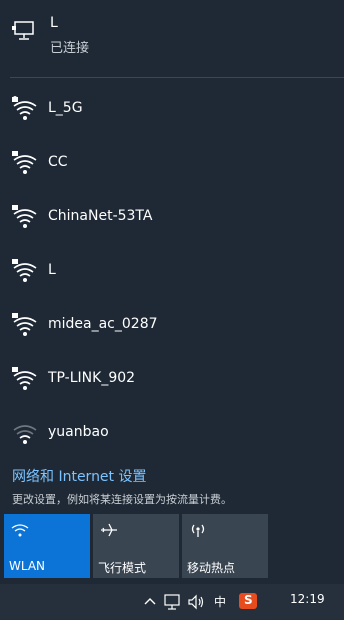 This screenshot has width=344, height=620. Describe the element at coordinates (65, 108) in the screenshot. I see `network-ssid: L_5G` at that location.